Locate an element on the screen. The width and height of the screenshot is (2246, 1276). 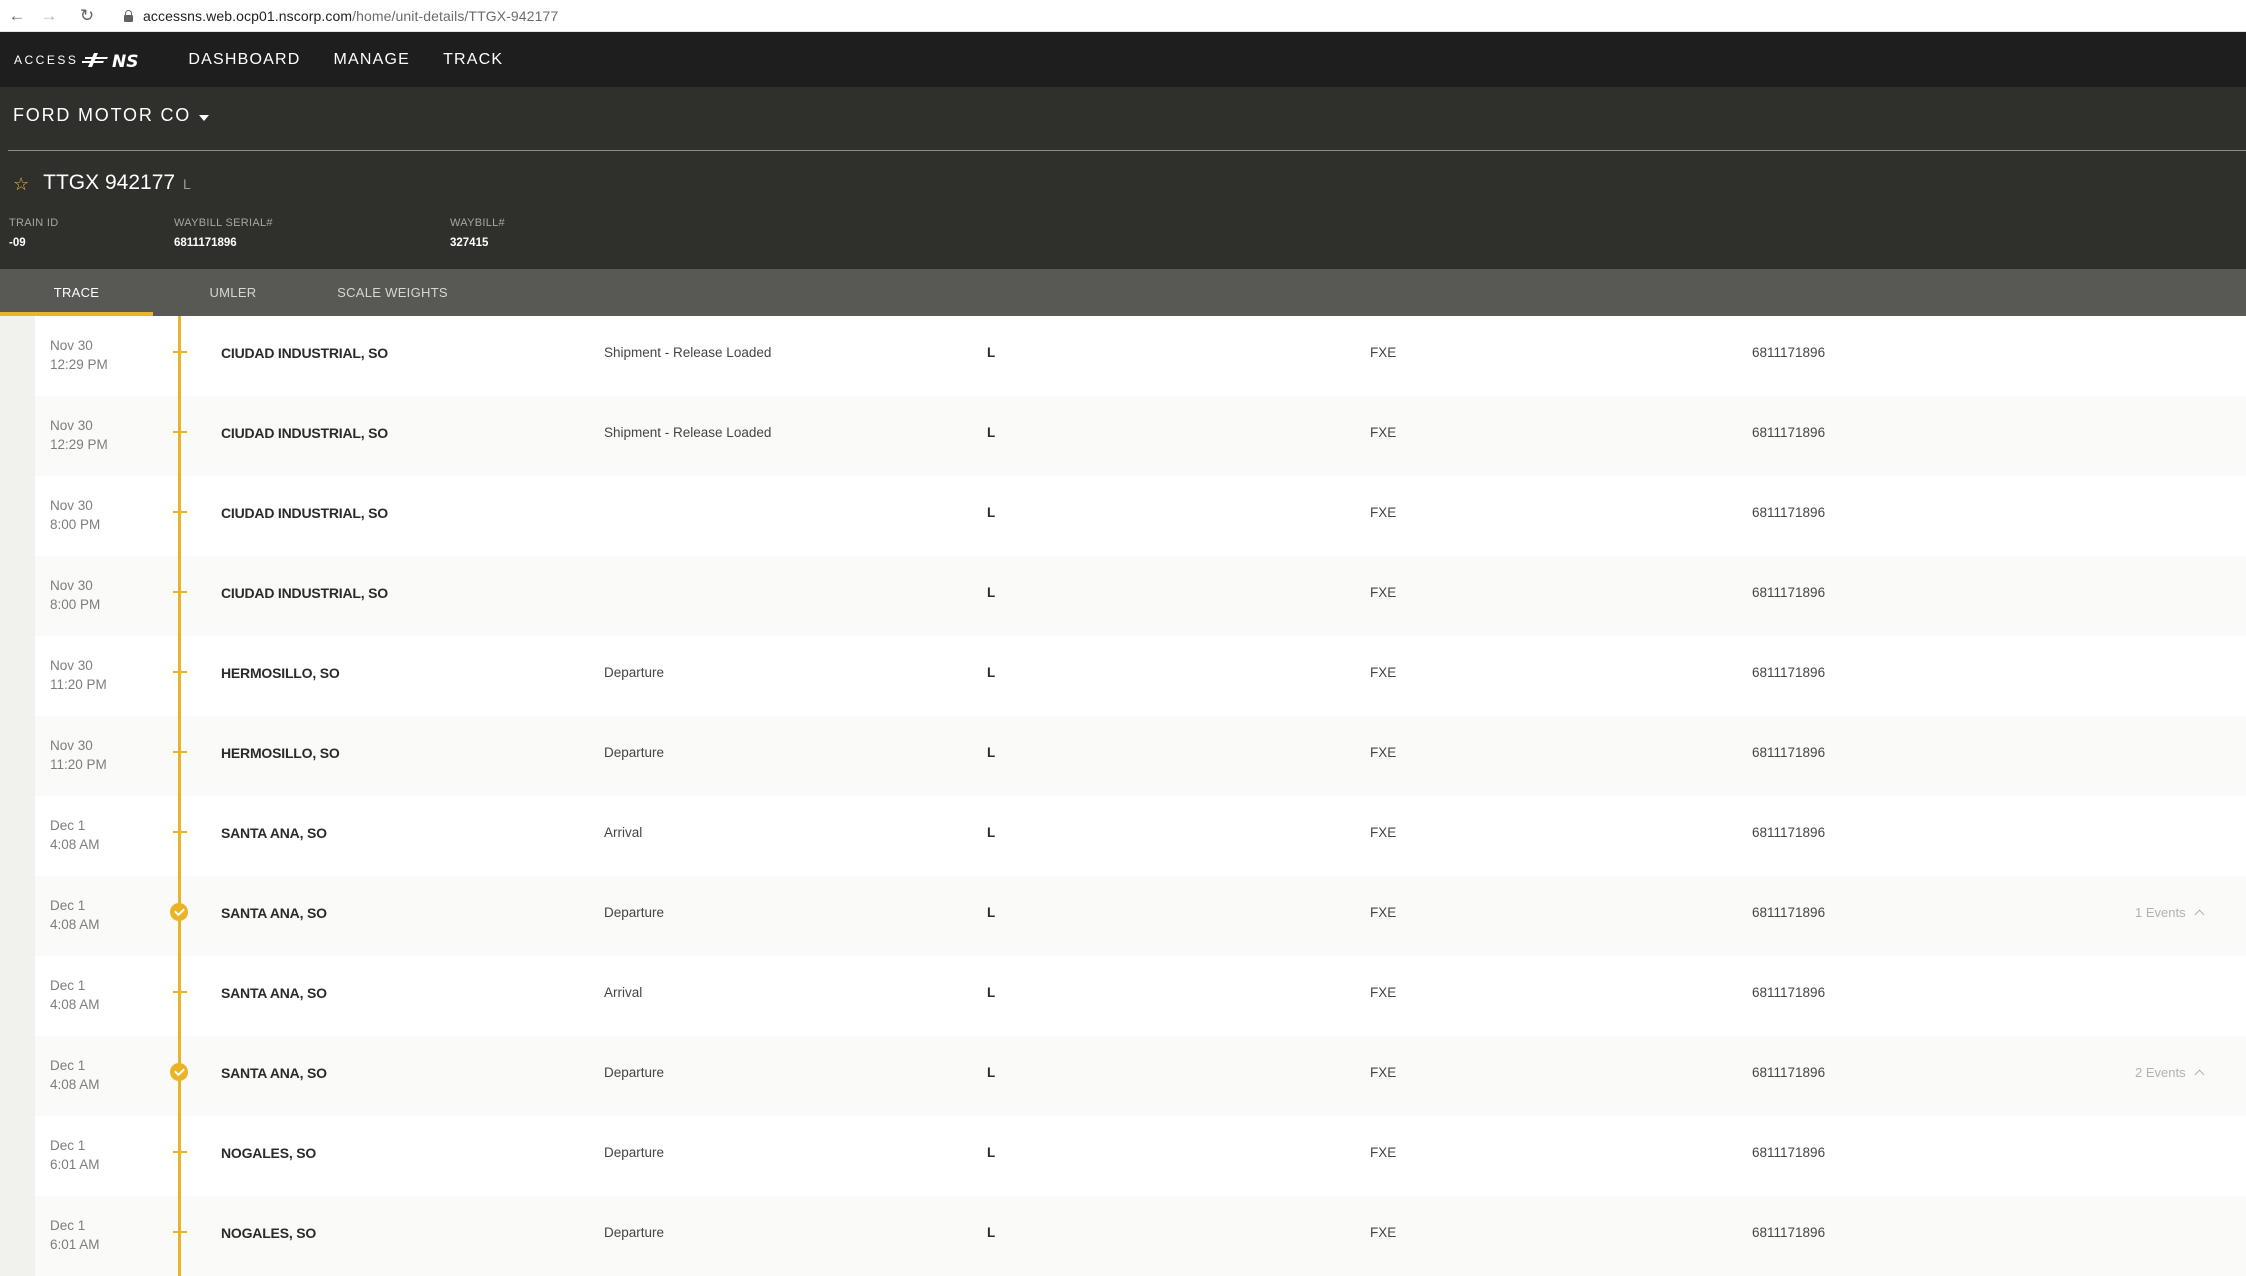
unit-title: ☆ TTGX 942177 L is located at coordinates (102, 183).